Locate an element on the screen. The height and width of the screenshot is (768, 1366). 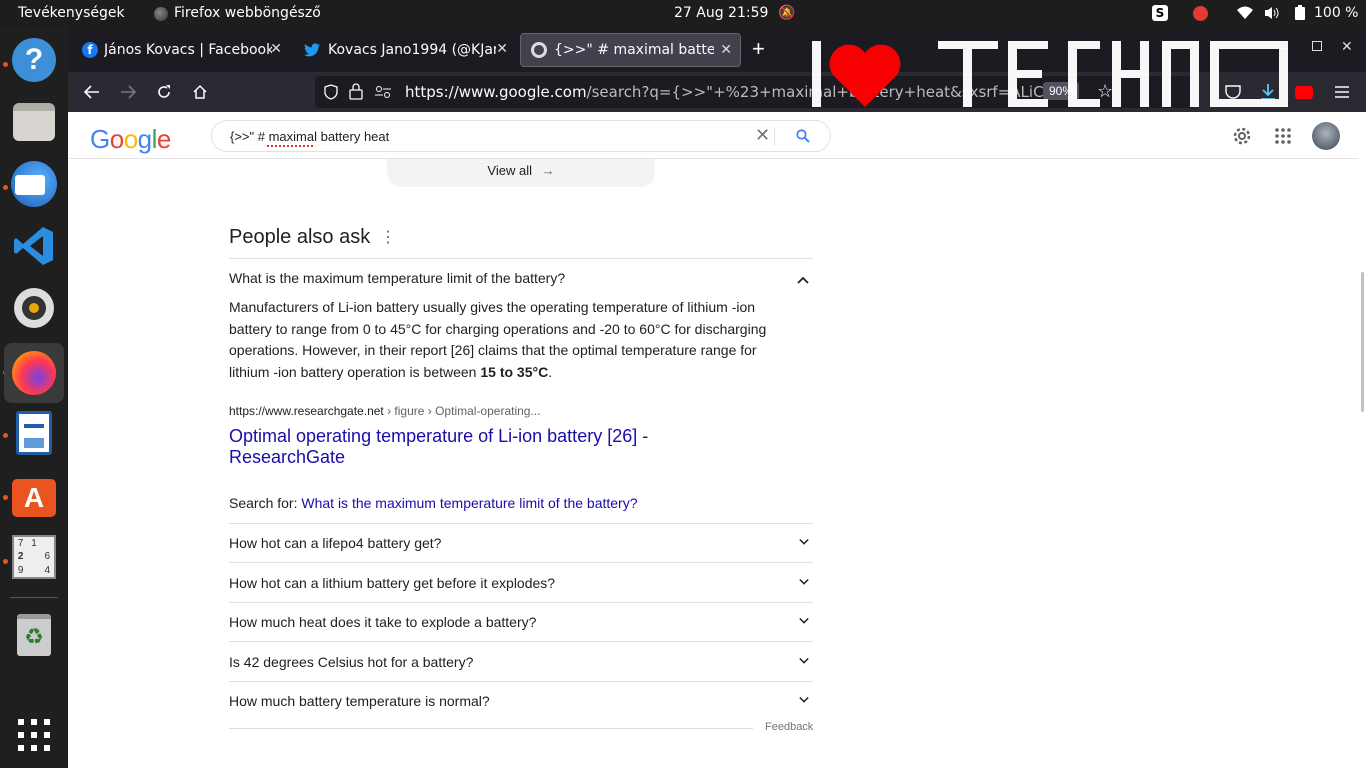
search-box-divider is located at coordinates (774, 137).